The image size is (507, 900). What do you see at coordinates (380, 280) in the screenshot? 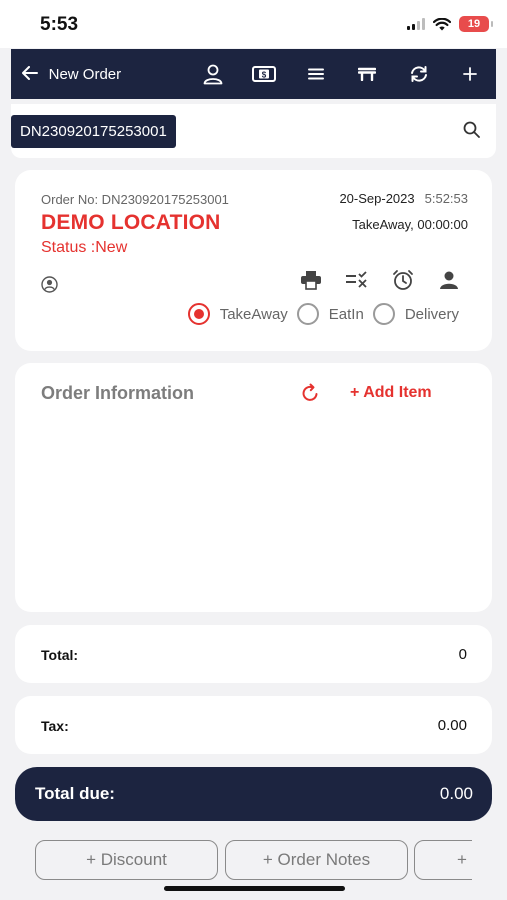
I see `order-actions` at bounding box center [380, 280].